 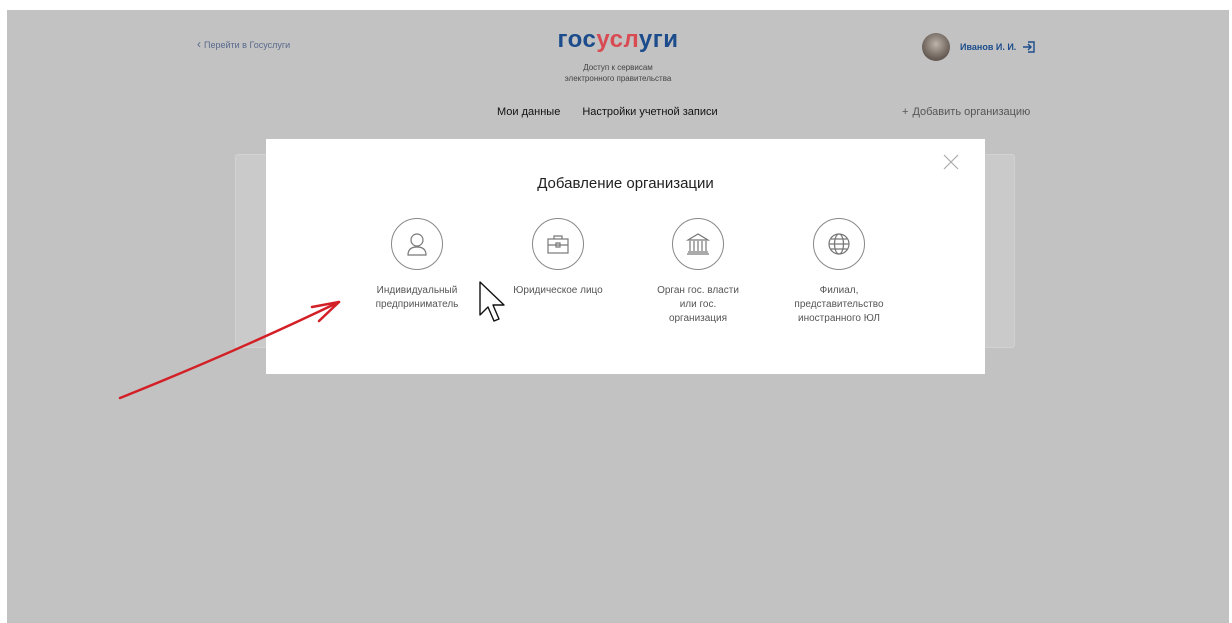 I want to click on option-label: Юридическое лицо, so click(x=558, y=291).